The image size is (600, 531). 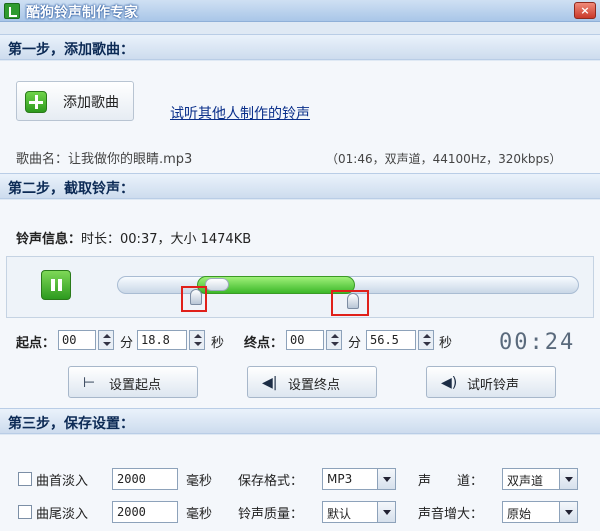 I want to click on fade-out-checkbox, so click(x=25, y=512).